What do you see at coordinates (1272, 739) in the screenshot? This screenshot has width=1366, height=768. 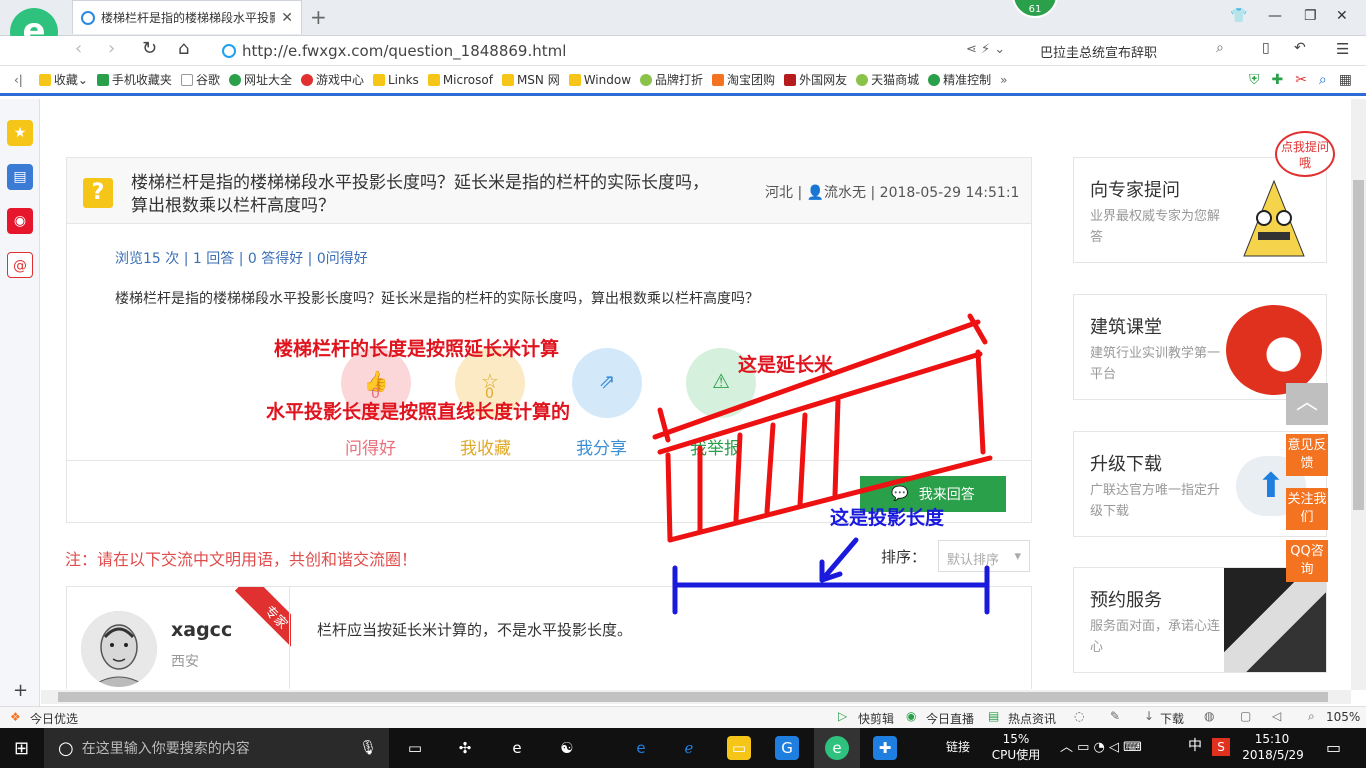 I see `clock-time: 15:10` at bounding box center [1272, 739].